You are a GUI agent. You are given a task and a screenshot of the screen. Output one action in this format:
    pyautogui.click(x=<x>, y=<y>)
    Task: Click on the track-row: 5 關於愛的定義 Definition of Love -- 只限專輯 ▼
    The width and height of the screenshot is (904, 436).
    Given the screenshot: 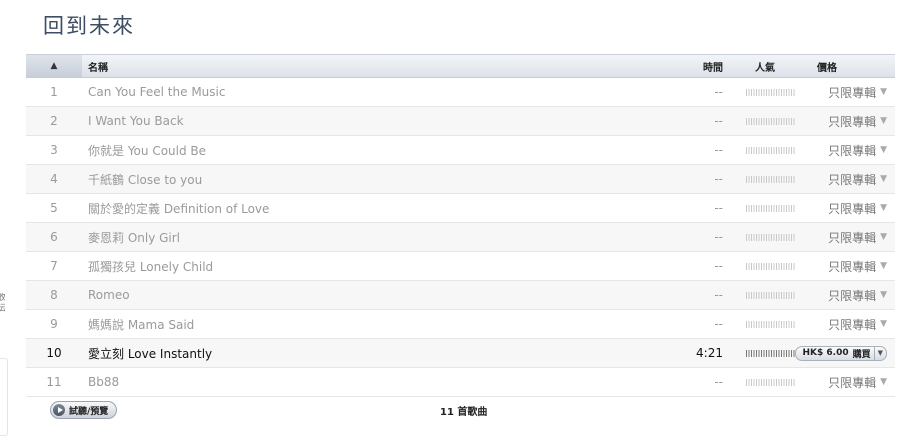 What is the action you would take?
    pyautogui.click(x=460, y=208)
    